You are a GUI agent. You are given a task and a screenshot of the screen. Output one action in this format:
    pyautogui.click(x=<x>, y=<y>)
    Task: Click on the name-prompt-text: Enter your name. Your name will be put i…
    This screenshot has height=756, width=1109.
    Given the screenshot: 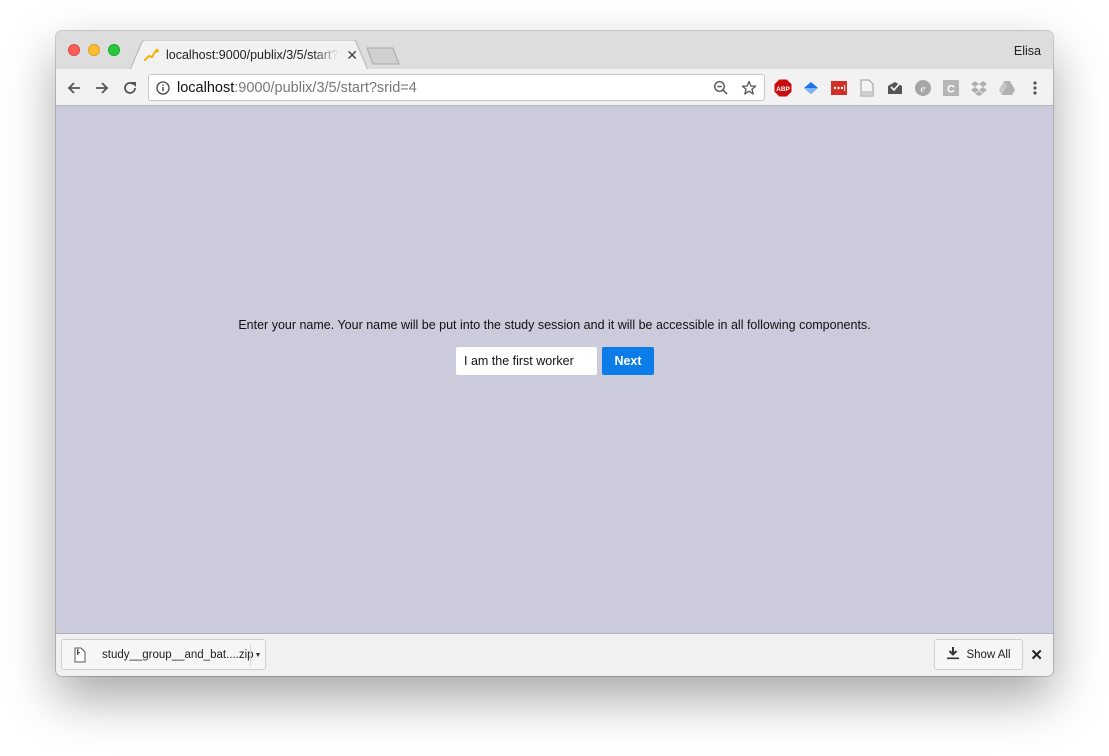 What is the action you would take?
    pyautogui.click(x=554, y=325)
    